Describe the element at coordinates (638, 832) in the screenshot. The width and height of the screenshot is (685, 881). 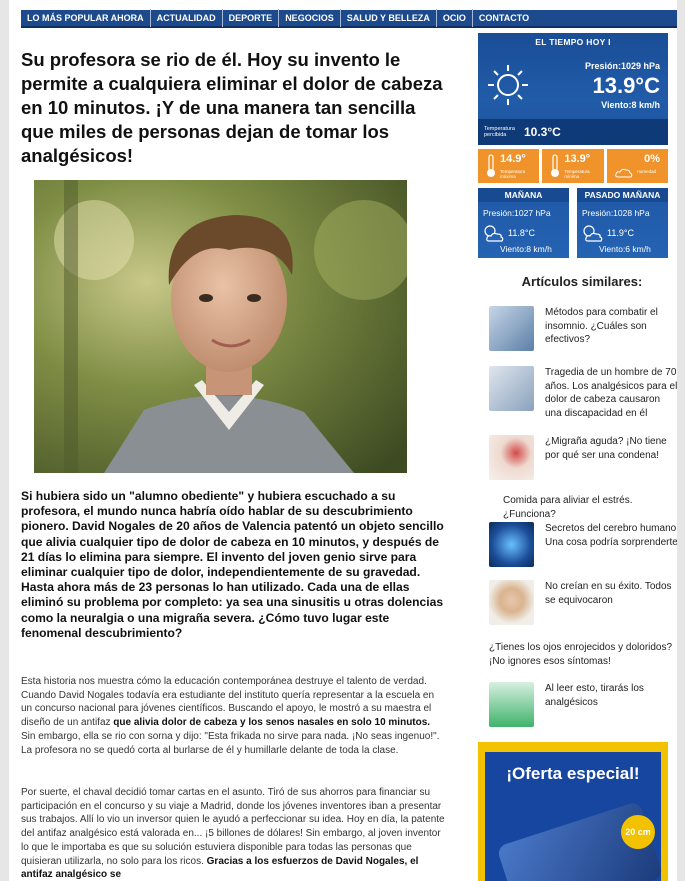
I see `size-badge: 20 cm` at that location.